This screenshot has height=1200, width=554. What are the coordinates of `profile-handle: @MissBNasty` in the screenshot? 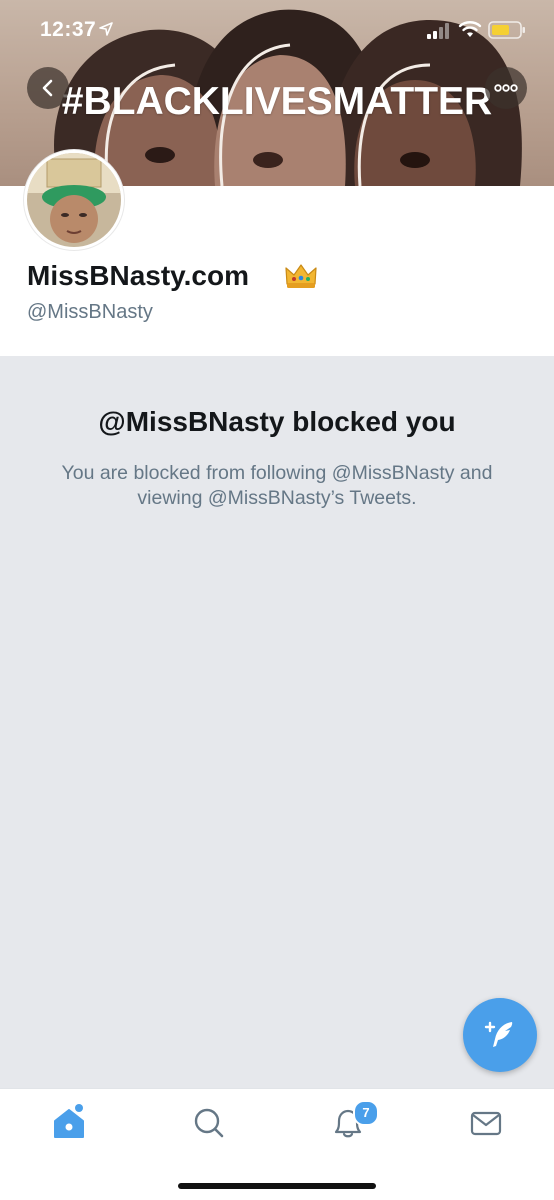 It's located at (90, 312).